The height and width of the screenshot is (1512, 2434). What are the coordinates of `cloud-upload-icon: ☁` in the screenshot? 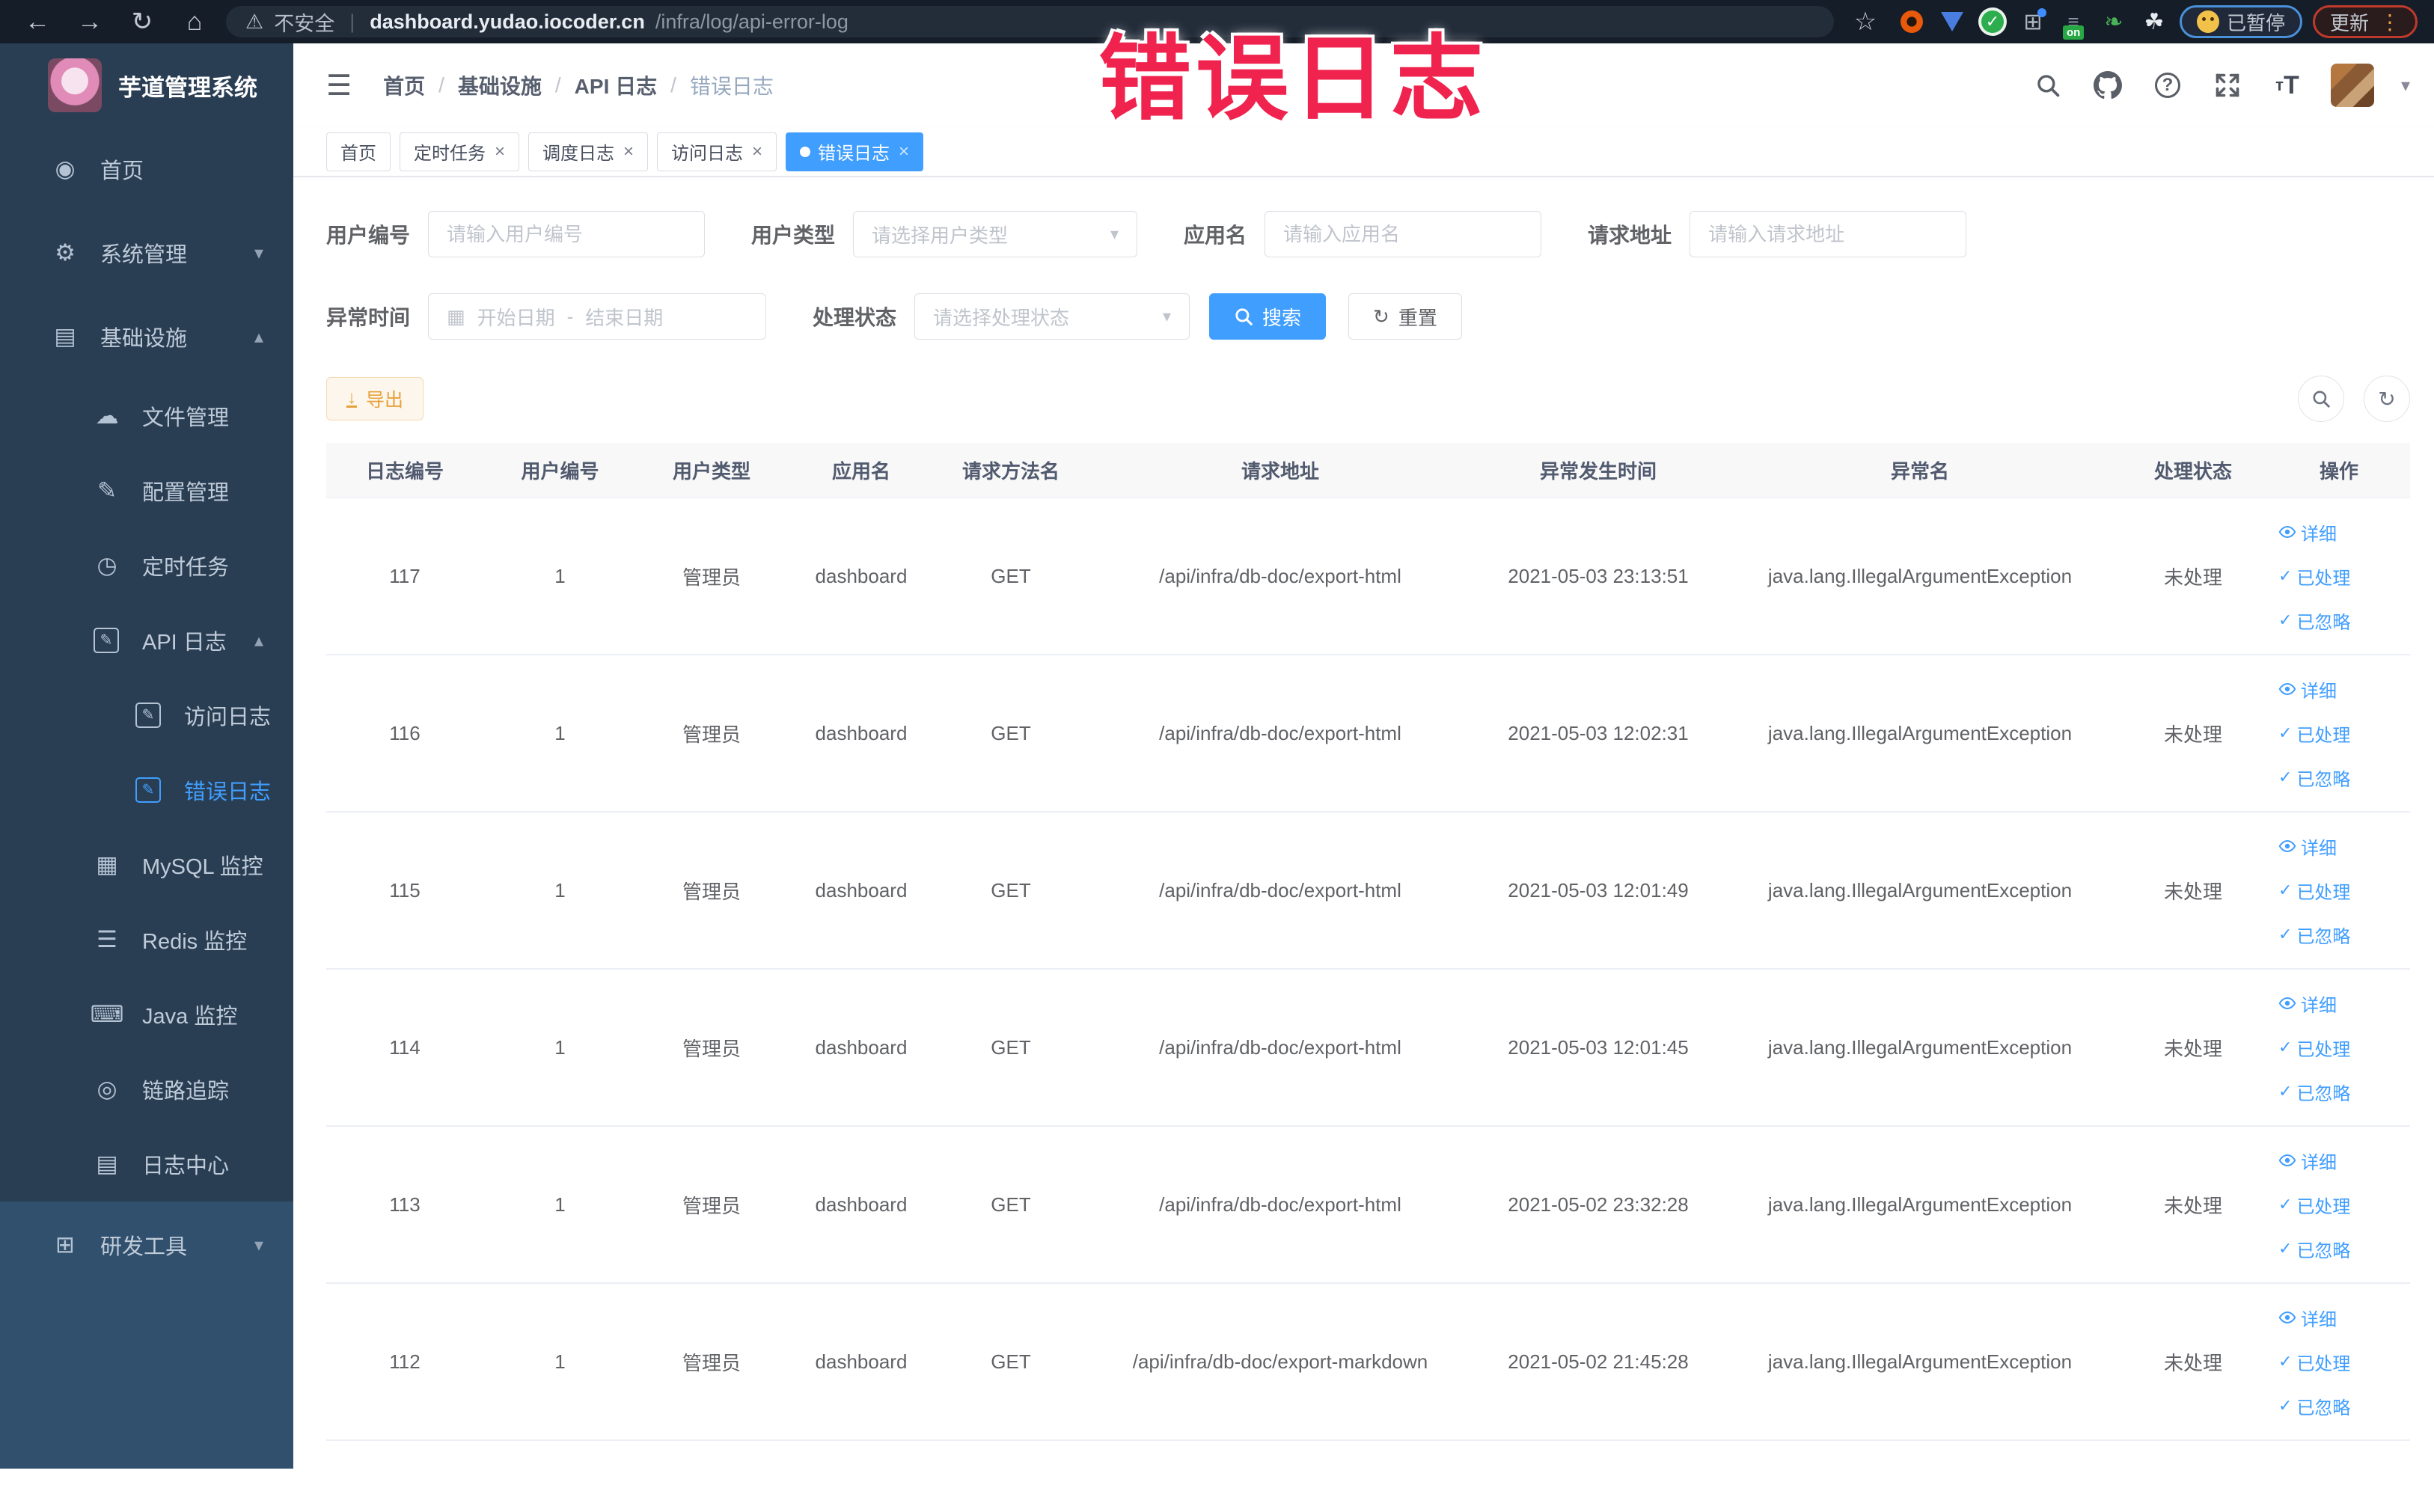 It's located at (107, 416).